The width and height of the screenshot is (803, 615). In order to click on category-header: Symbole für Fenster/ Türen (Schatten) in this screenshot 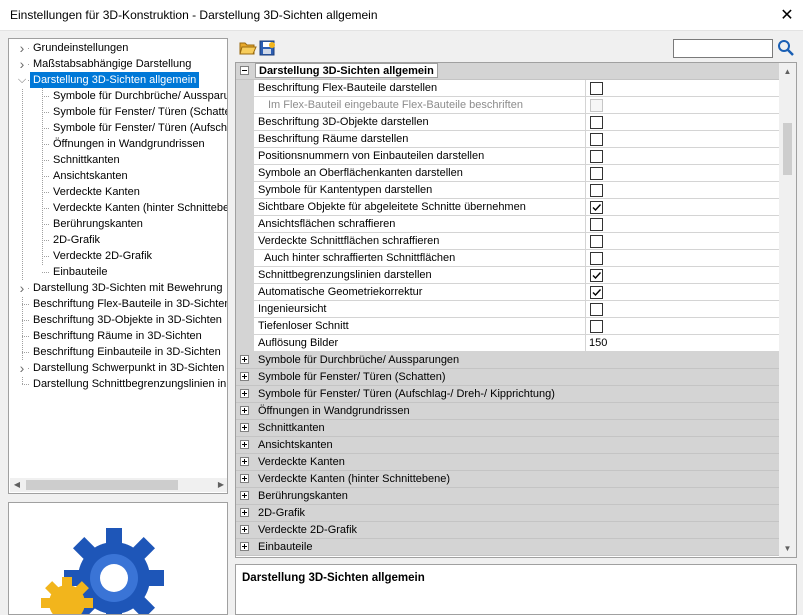, I will do `click(507, 377)`.